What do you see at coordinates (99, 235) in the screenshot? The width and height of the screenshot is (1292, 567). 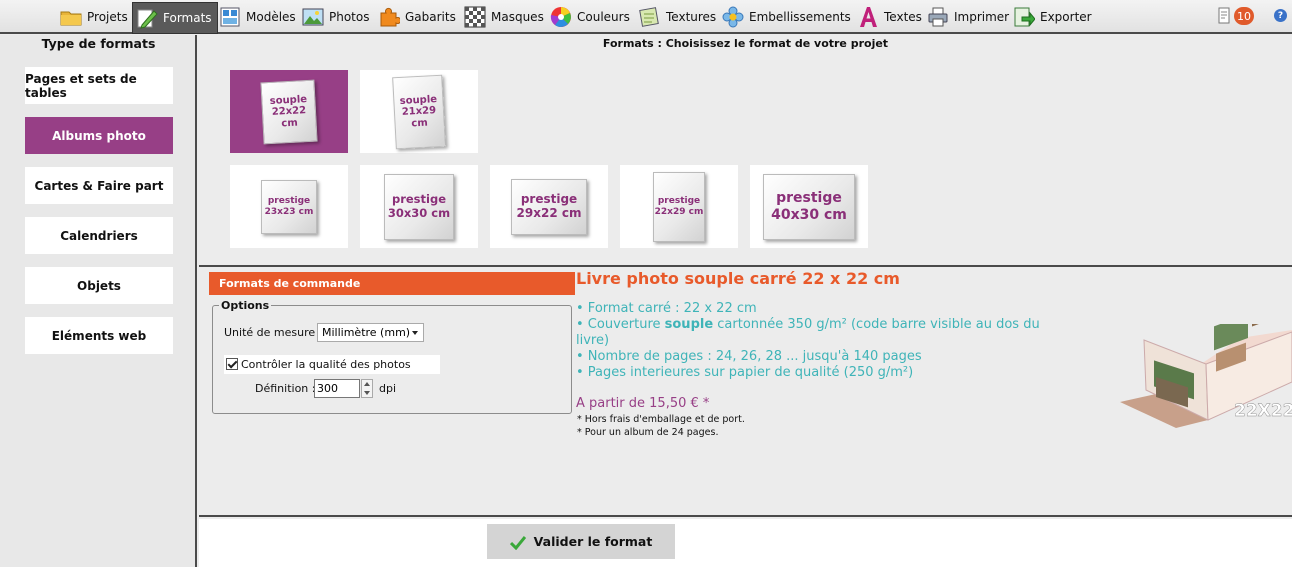 I see `sidebar-item-calendriers: Calendriers` at bounding box center [99, 235].